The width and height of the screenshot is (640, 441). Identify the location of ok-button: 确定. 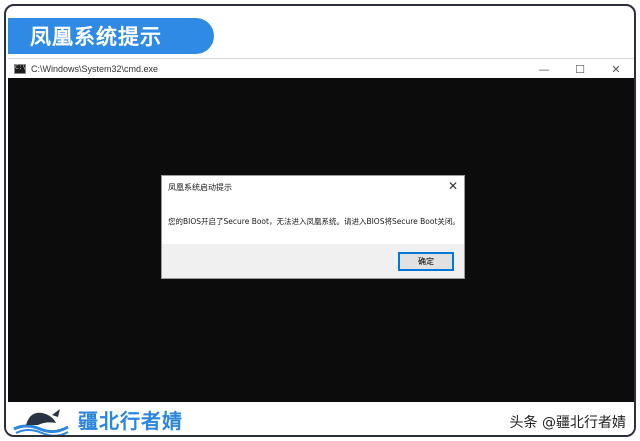
(426, 261).